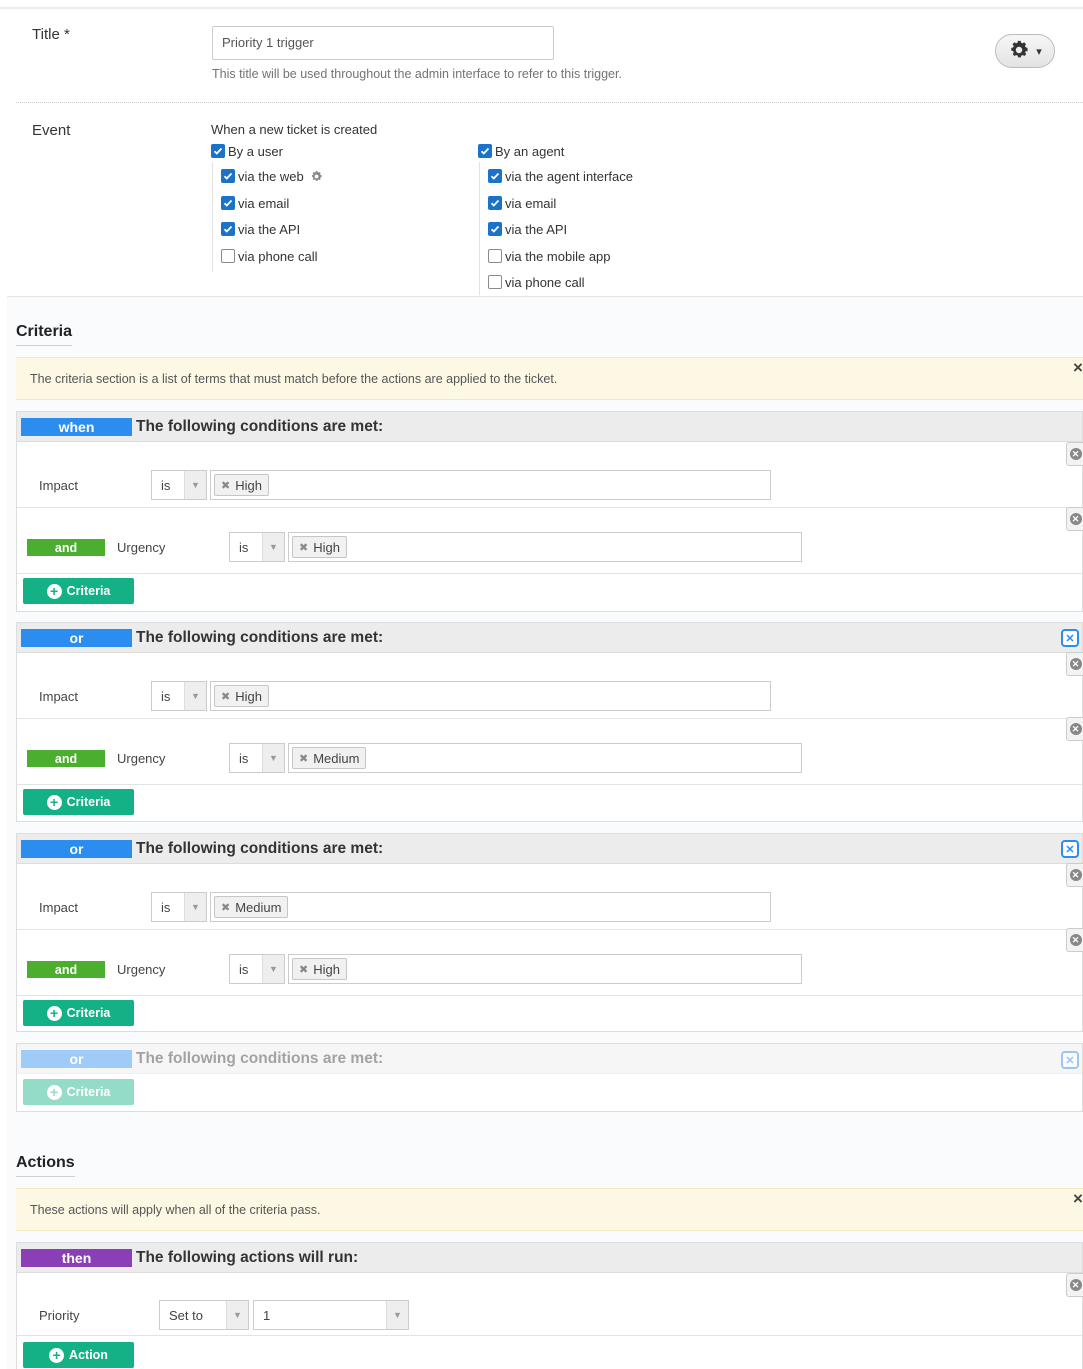  Describe the element at coordinates (247, 151) in the screenshot. I see `by-user-checkbox: By a user` at that location.